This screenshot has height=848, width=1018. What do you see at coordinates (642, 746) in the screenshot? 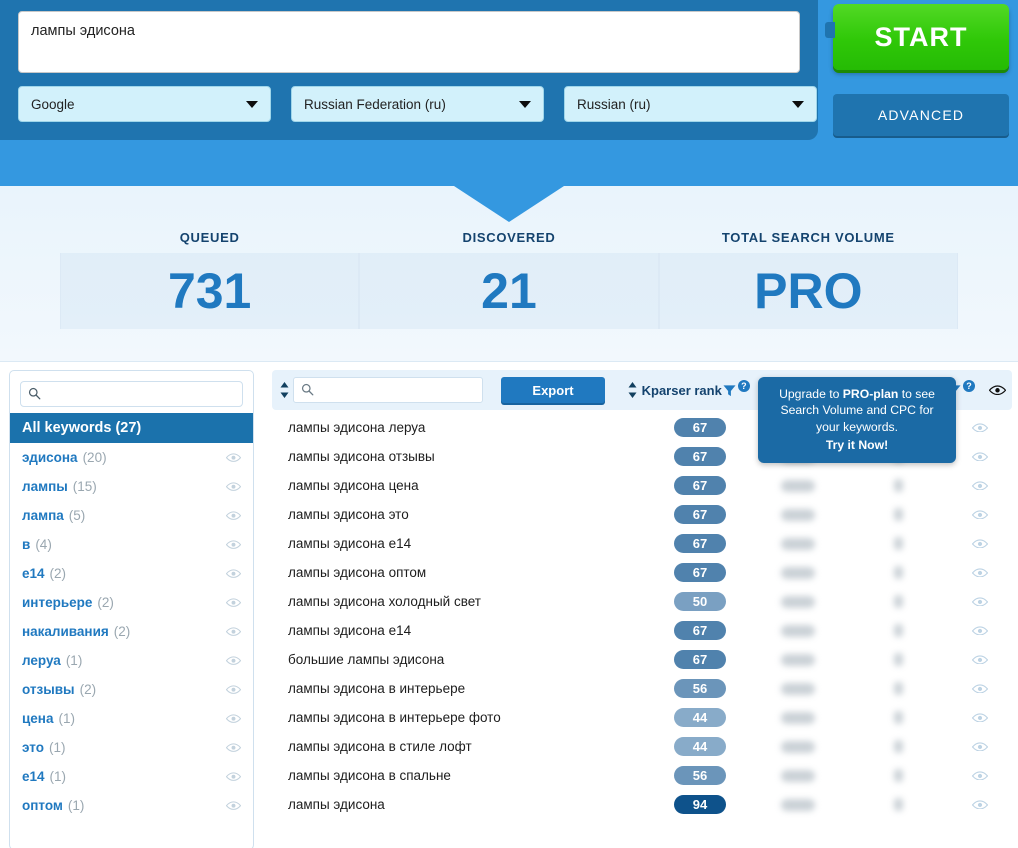
I see `table-row: лампы эдисона в стиле лофт 44` at bounding box center [642, 746].